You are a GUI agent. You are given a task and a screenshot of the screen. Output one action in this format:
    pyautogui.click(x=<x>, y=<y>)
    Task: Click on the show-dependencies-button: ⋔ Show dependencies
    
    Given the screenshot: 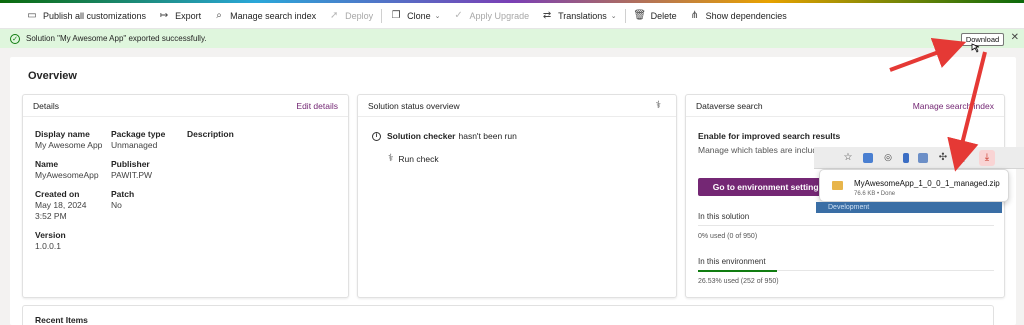 What is the action you would take?
    pyautogui.click(x=738, y=15)
    